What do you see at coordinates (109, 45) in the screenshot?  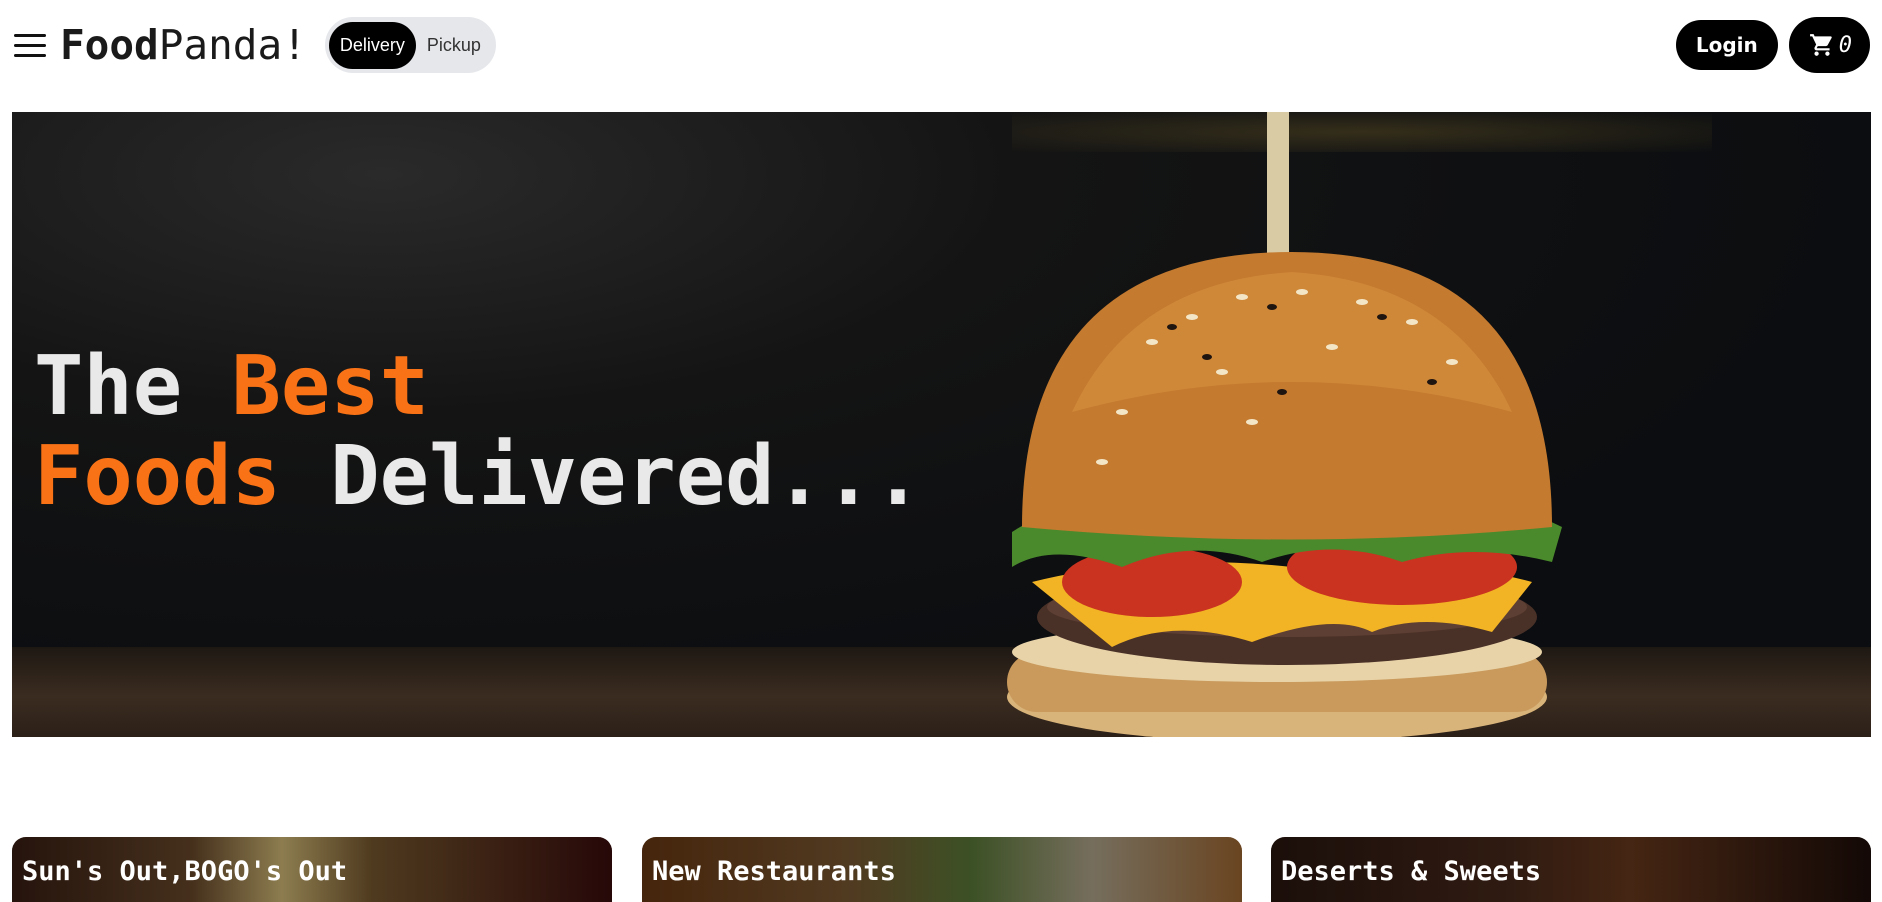 I see `logo-bold-text: Food` at bounding box center [109, 45].